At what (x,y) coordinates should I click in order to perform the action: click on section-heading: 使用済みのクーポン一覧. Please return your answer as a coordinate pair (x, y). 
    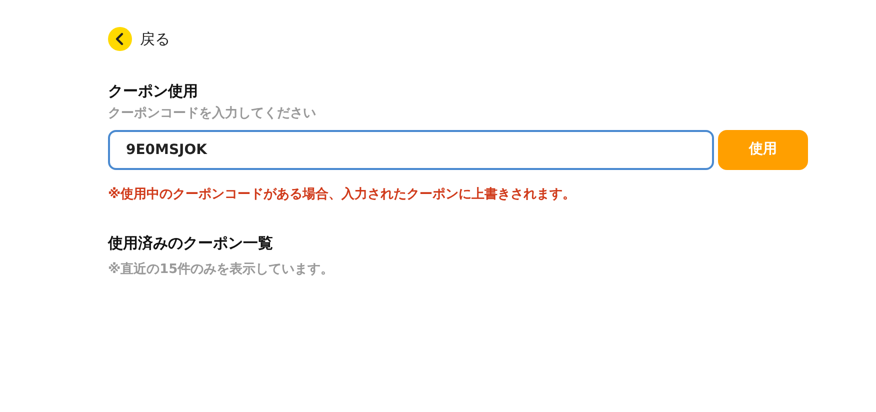
    Looking at the image, I should click on (191, 243).